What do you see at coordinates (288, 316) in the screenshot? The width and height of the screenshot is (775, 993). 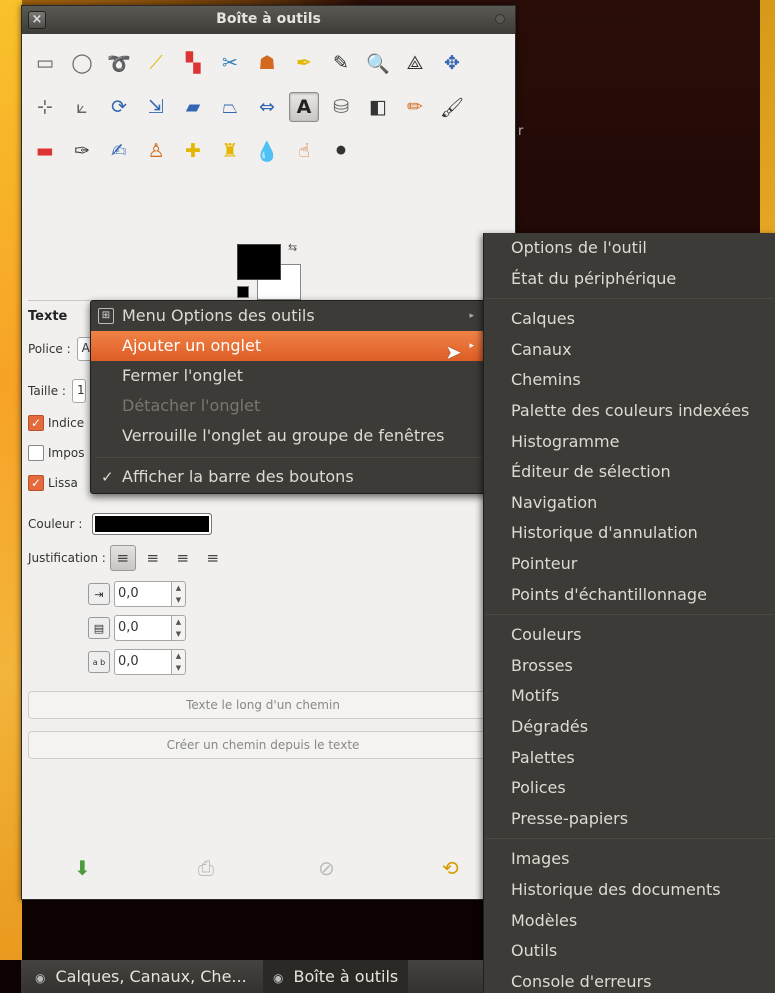 I see `menu-item-tool-options-menu: ⊞ Menu Options des outils ▸` at bounding box center [288, 316].